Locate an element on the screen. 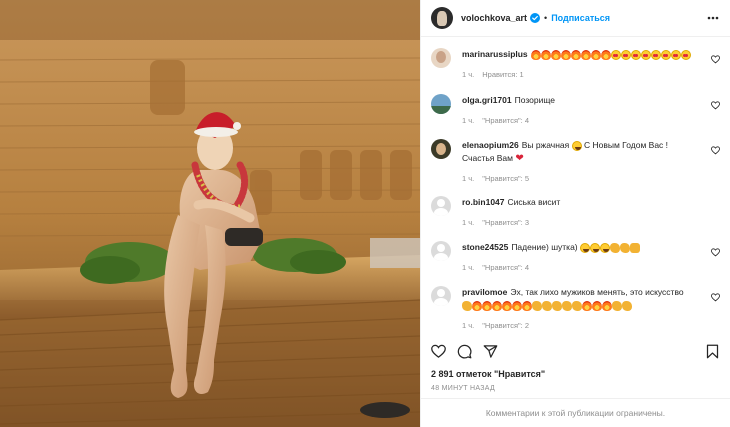 This screenshot has width=730, height=427. save-bookmark-icon is located at coordinates (712, 351).